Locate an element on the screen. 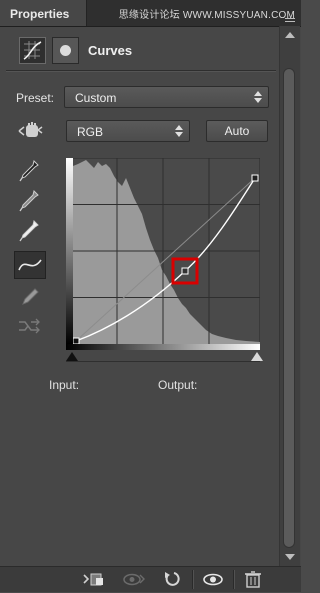 This screenshot has height=593, width=320. edit-points-curve-tool is located at coordinates (30, 265).